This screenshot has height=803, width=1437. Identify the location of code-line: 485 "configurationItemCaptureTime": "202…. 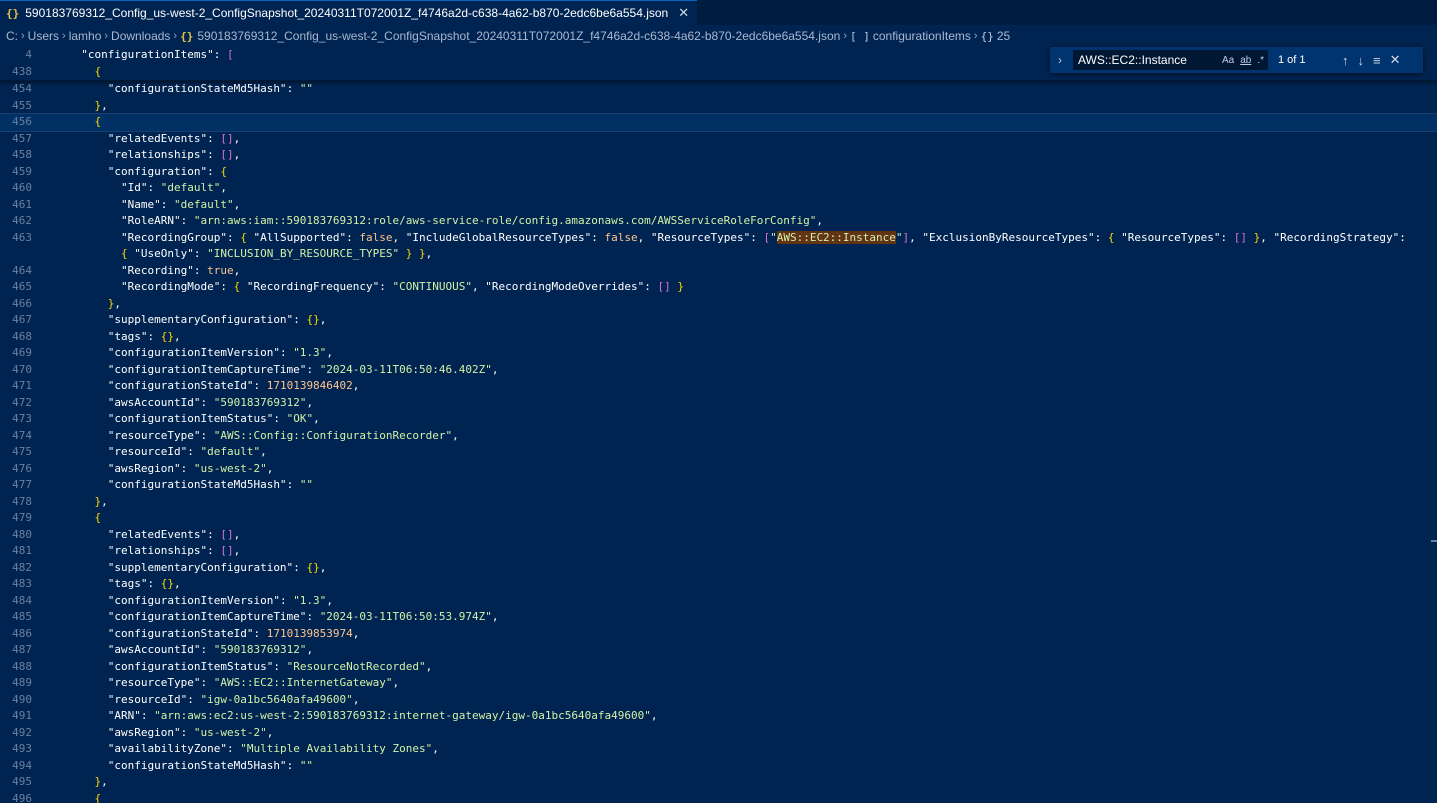
(718, 617).